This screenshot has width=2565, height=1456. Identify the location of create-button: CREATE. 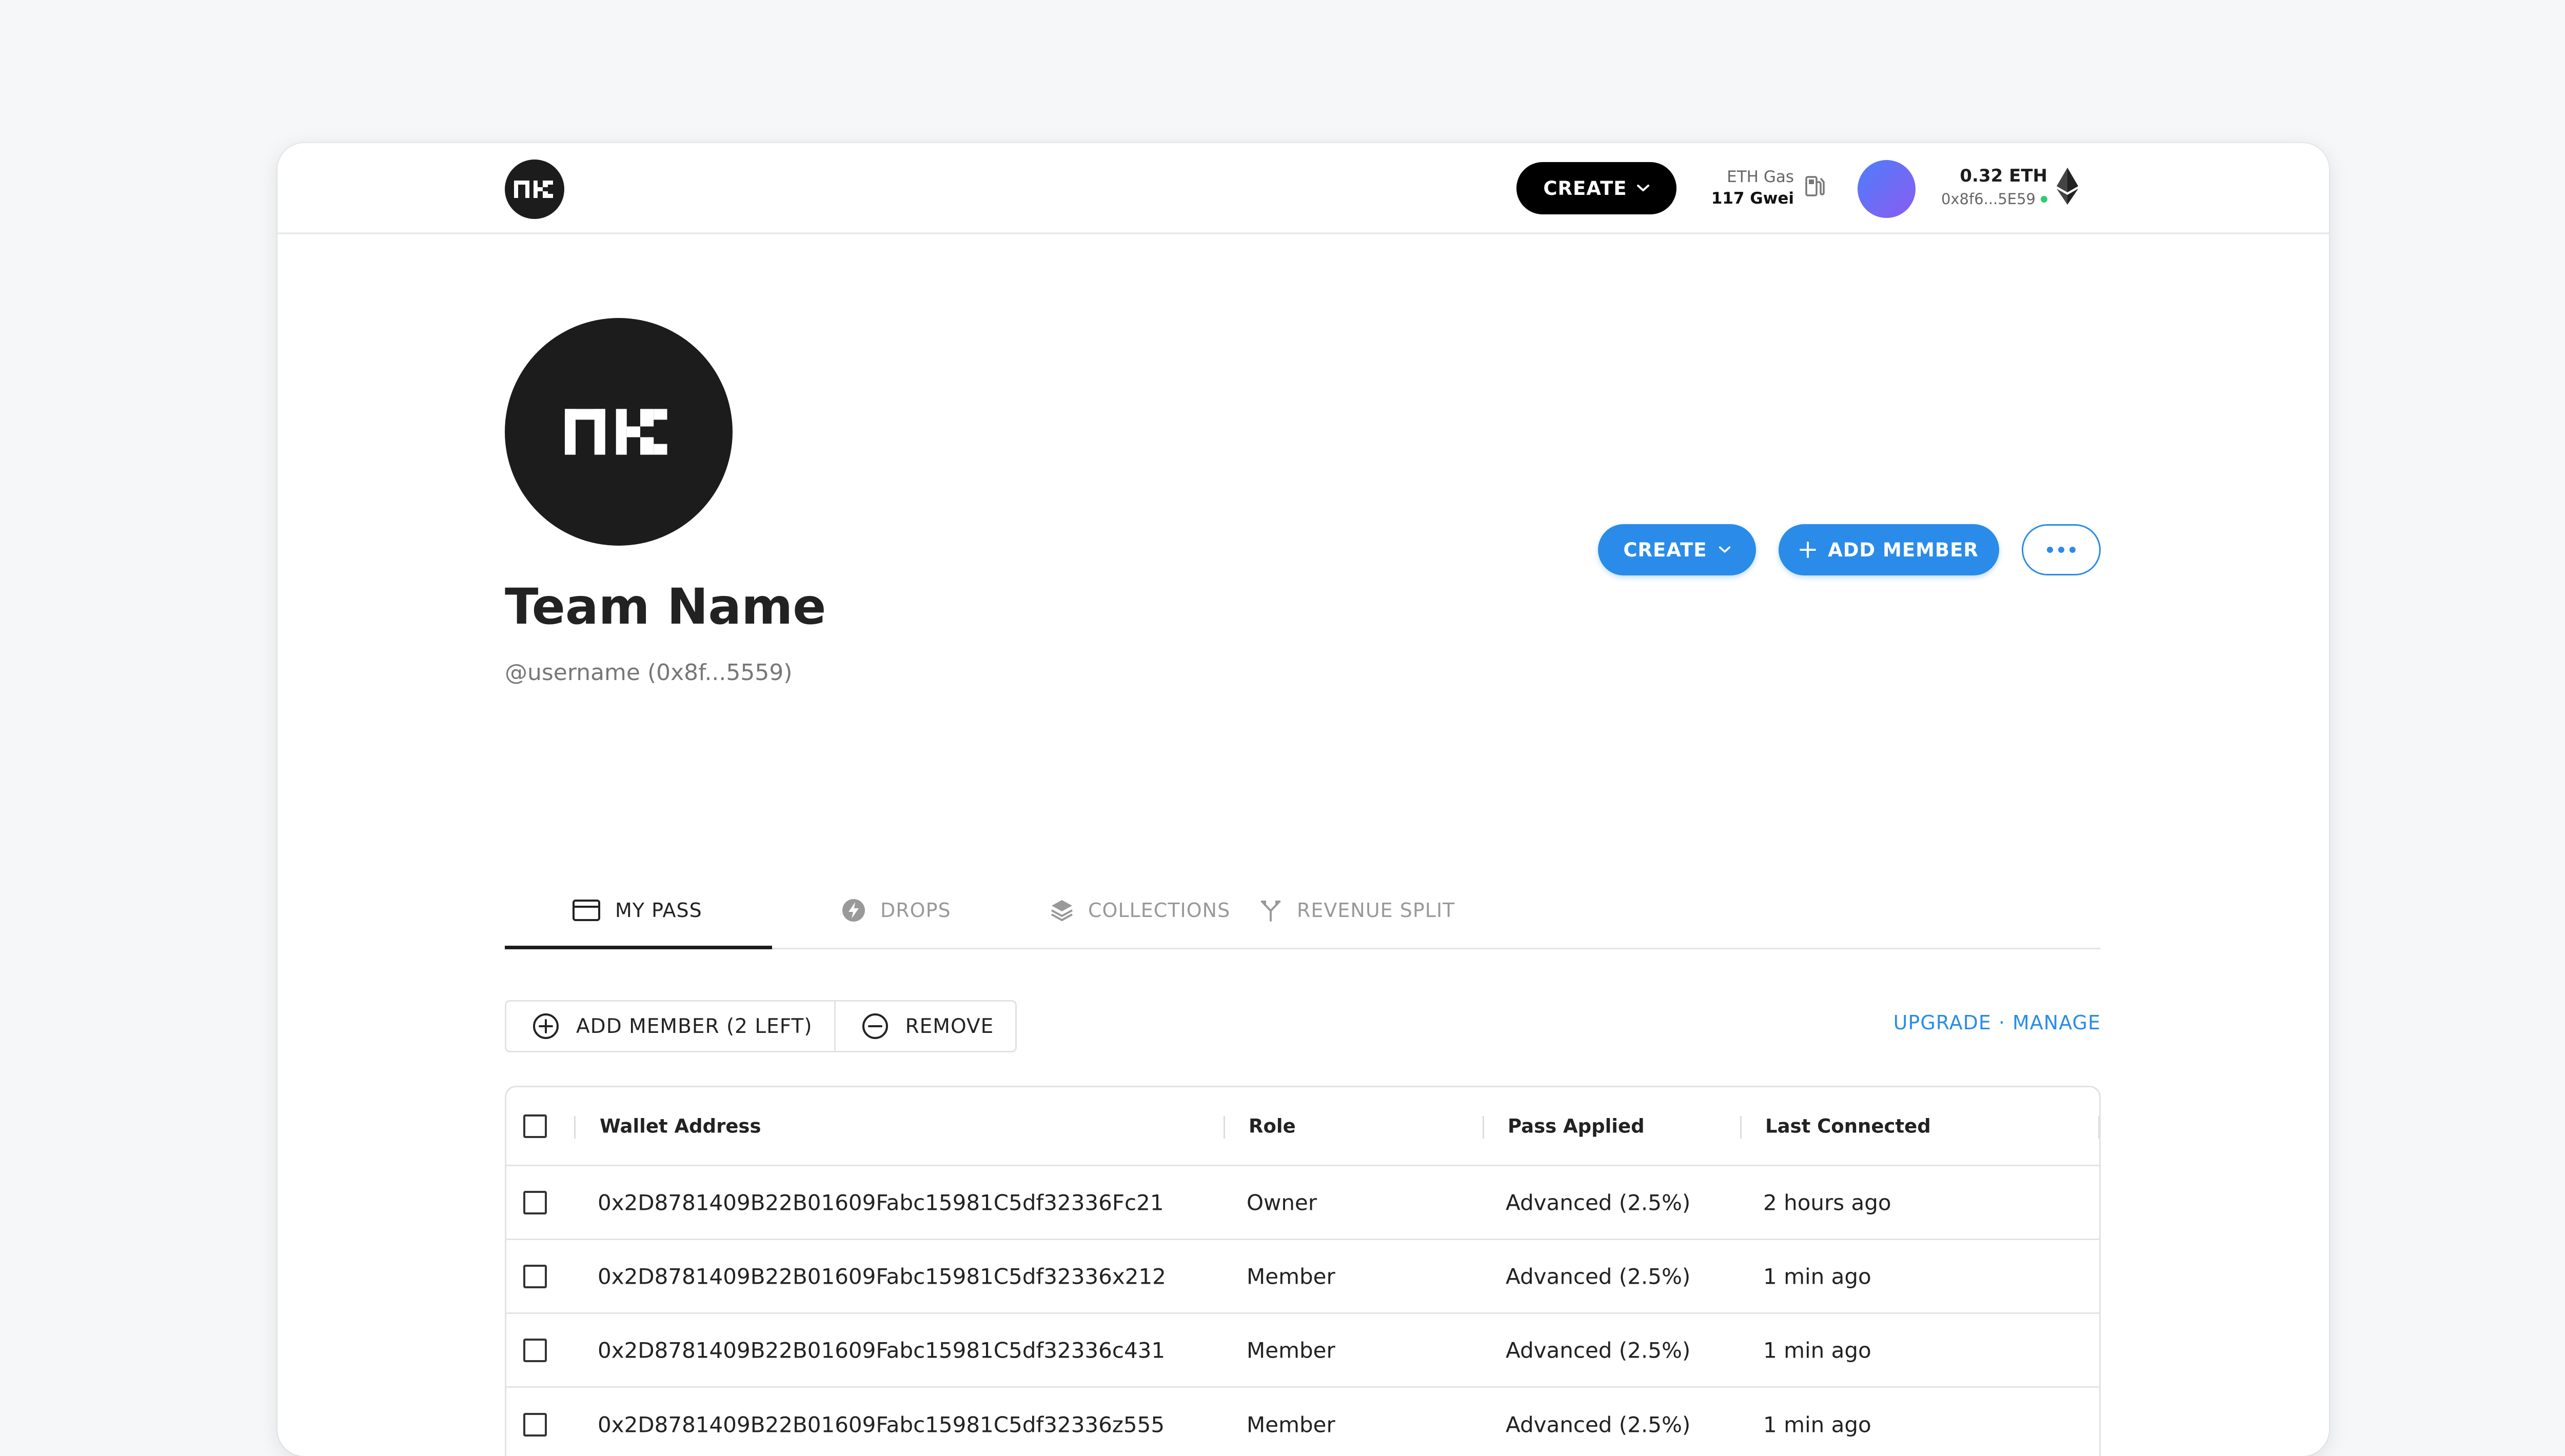
(1677, 550).